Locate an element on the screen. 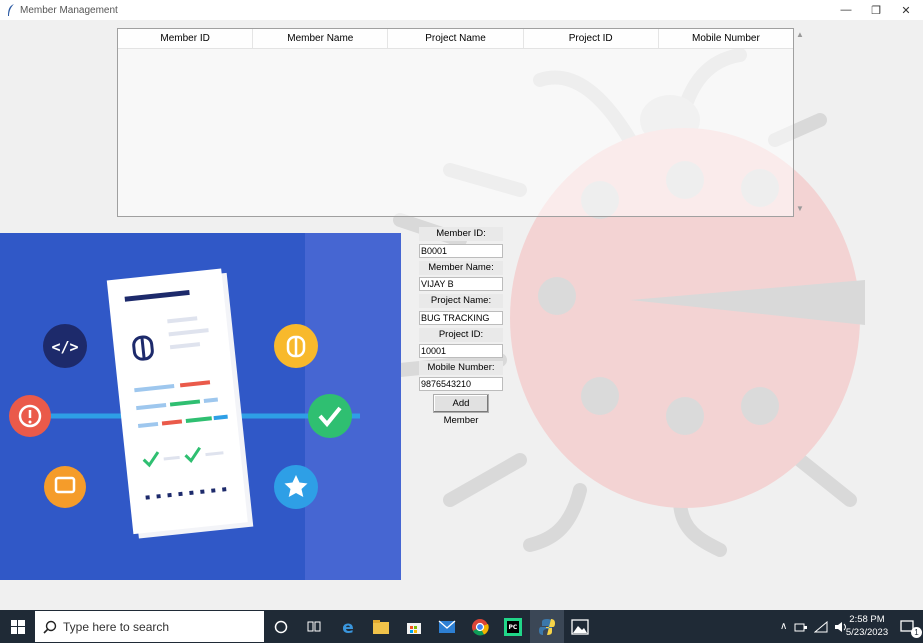  task-view-icon is located at coordinates (314, 627).